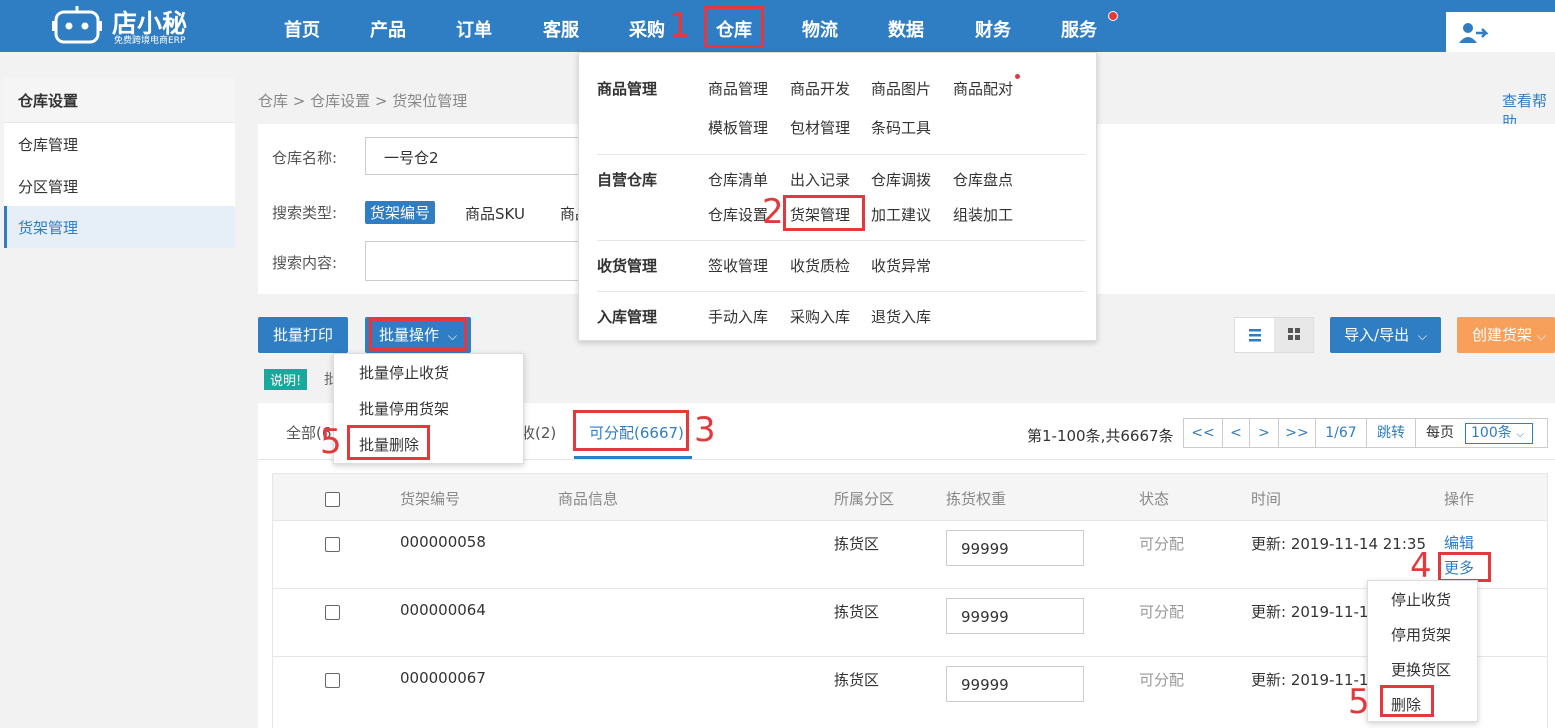  I want to click on view-toggle, so click(1274, 335).